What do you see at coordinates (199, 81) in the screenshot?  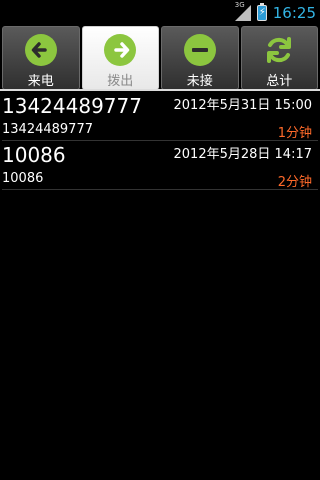 I see `tab-label: 未接` at bounding box center [199, 81].